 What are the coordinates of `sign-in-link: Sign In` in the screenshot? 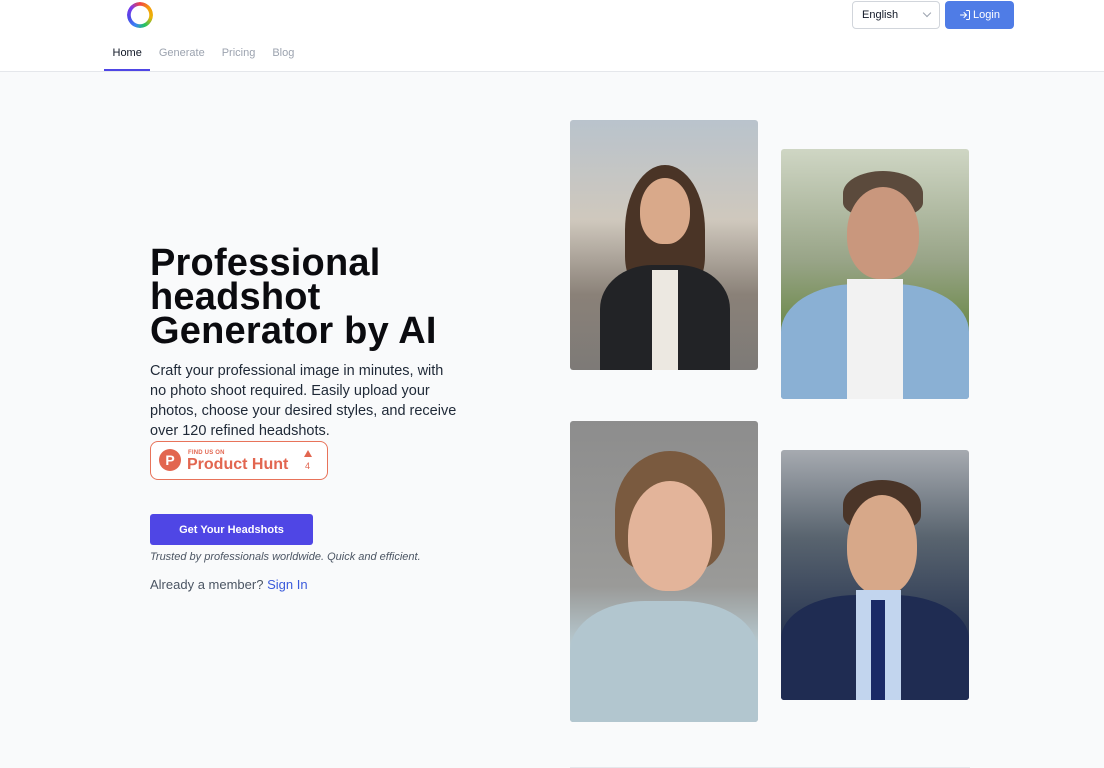 It's located at (287, 584).